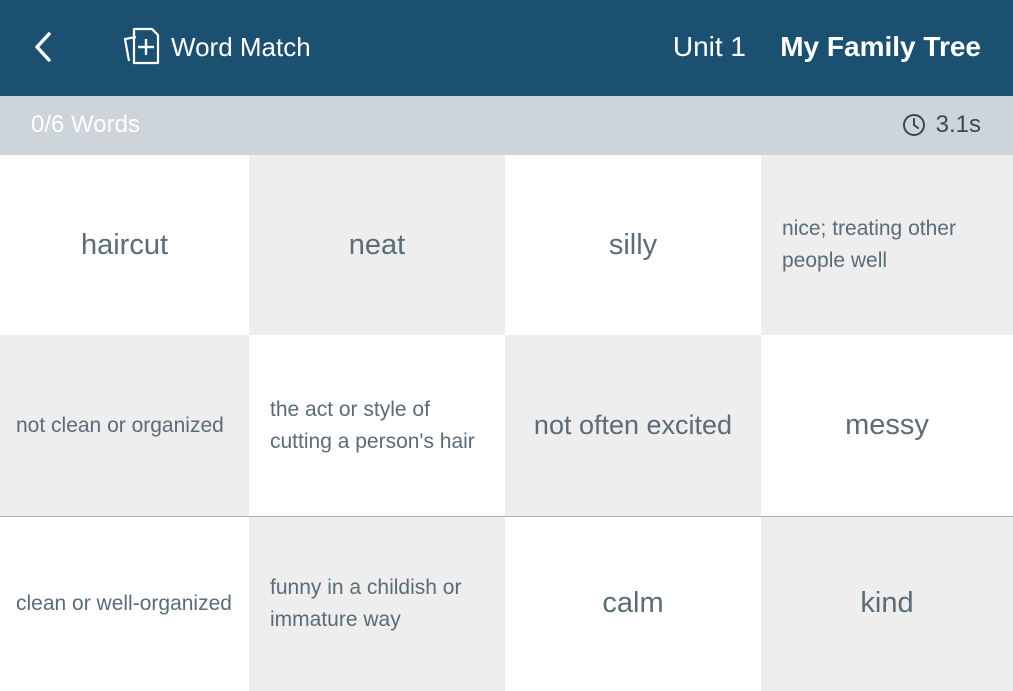  I want to click on back-button, so click(43, 47).